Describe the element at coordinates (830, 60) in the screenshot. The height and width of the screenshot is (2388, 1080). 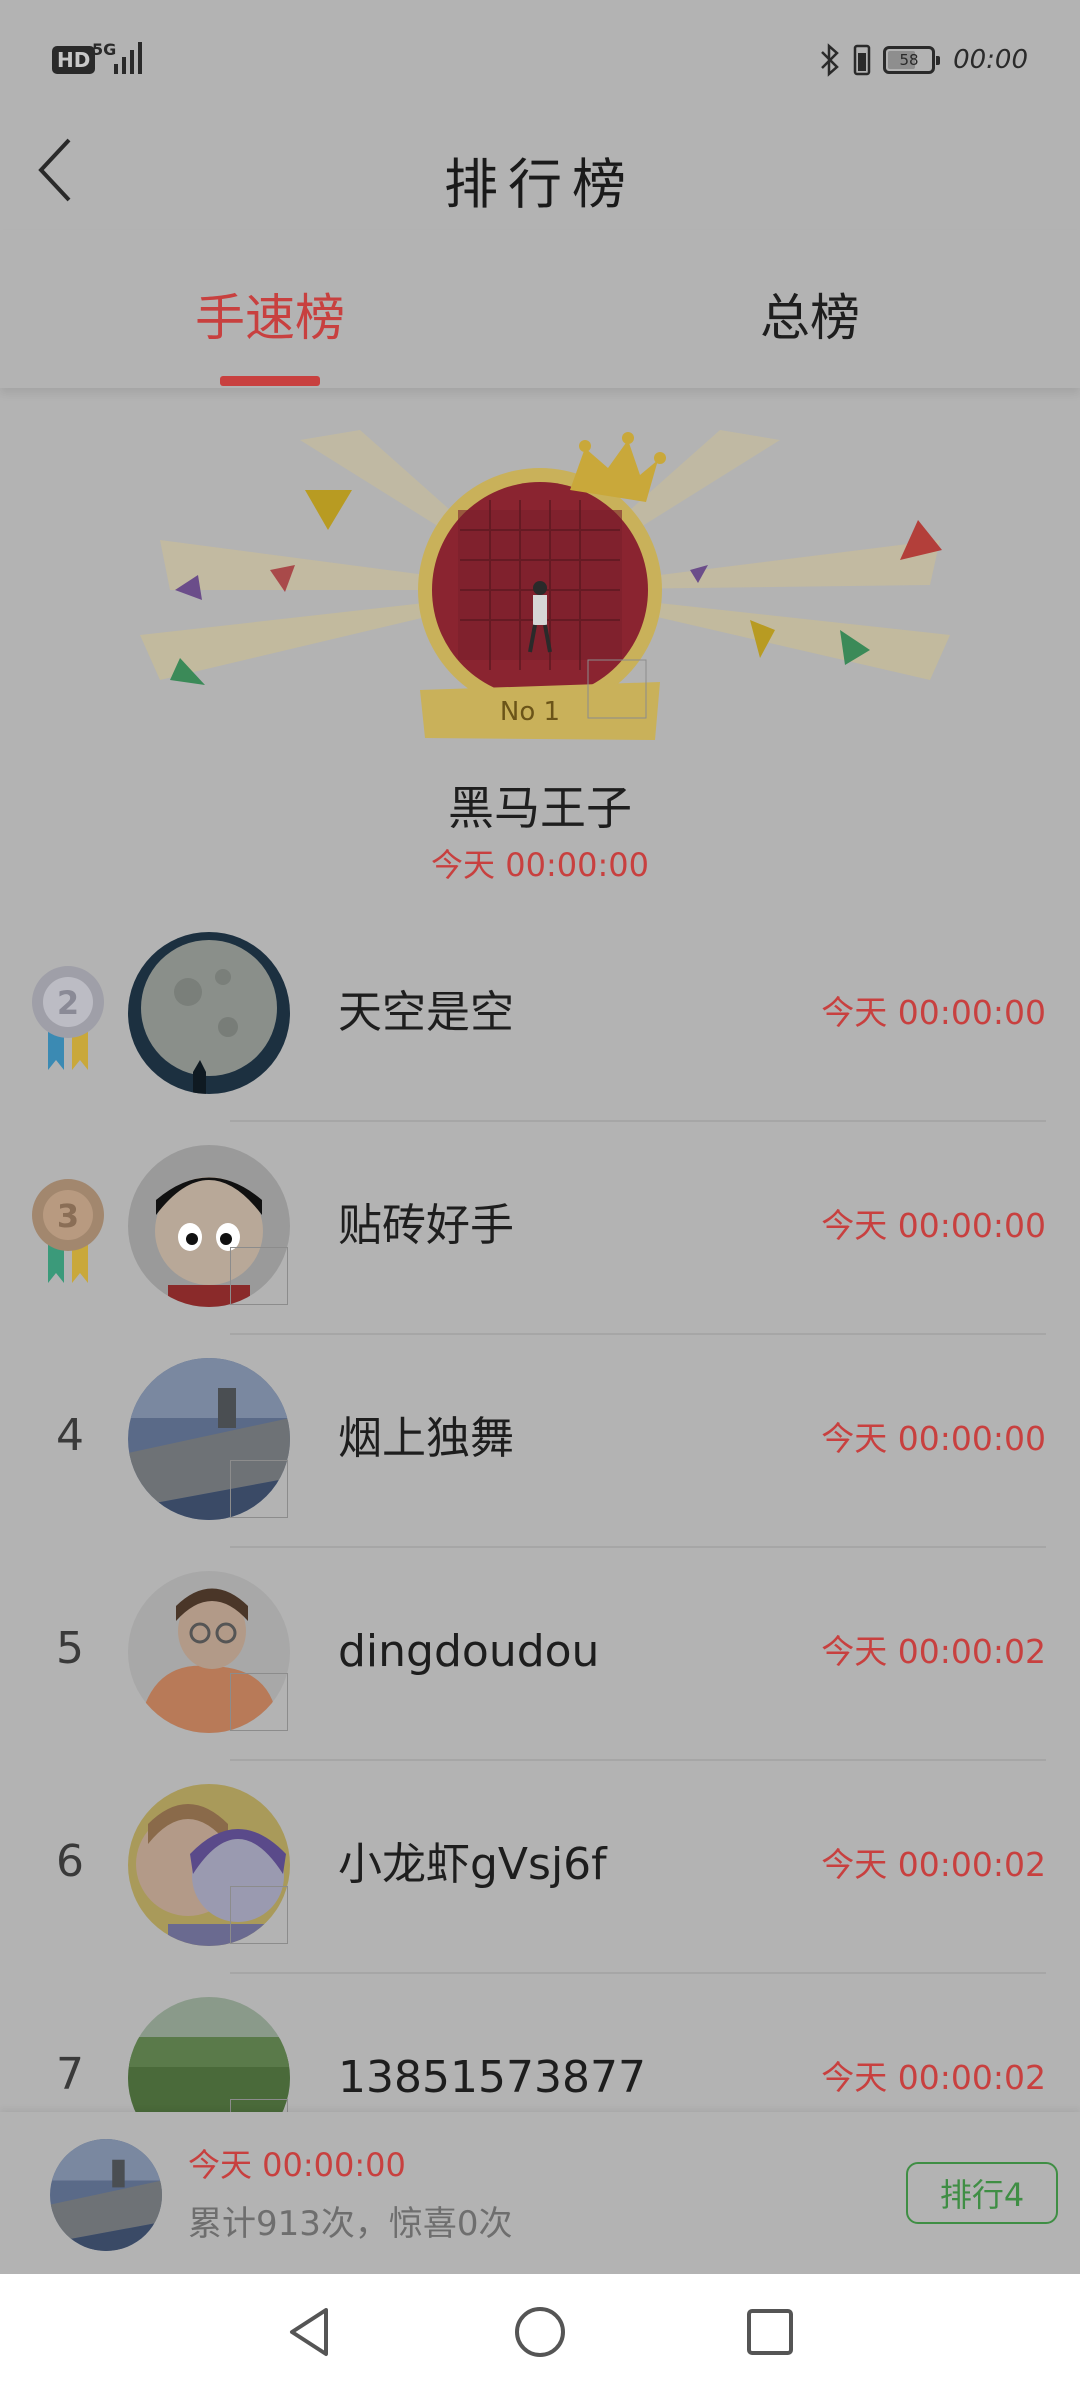
I see `bluetooth-icon` at that location.